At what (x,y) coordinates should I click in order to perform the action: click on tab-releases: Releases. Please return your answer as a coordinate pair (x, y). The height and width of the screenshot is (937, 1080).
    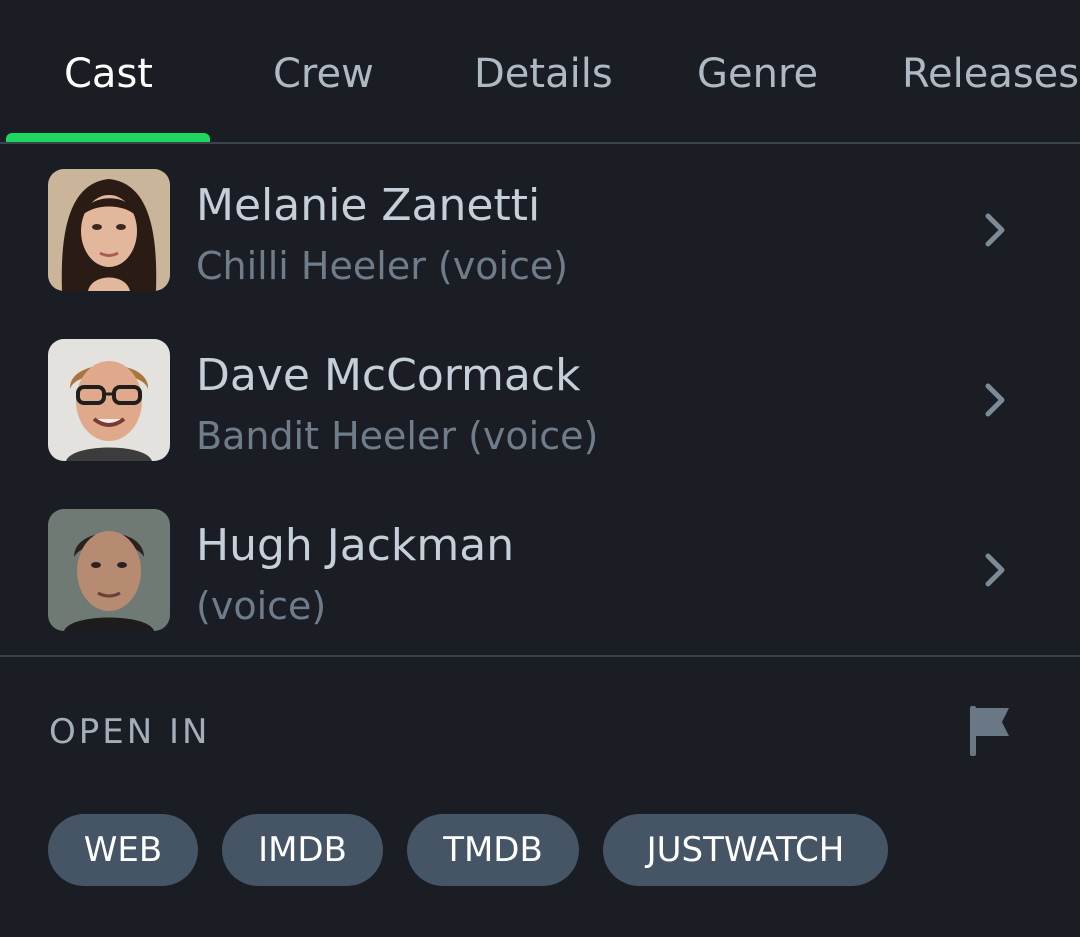
    Looking at the image, I should click on (990, 74).